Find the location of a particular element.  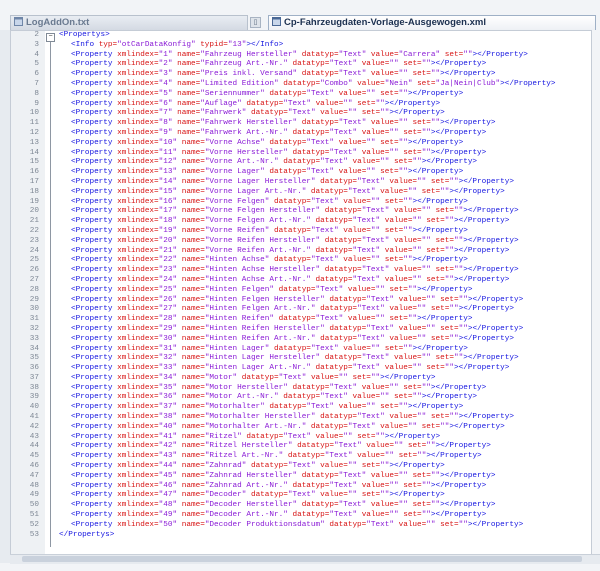

xml-attribute-token: datatyp= is located at coordinates (299, 397).